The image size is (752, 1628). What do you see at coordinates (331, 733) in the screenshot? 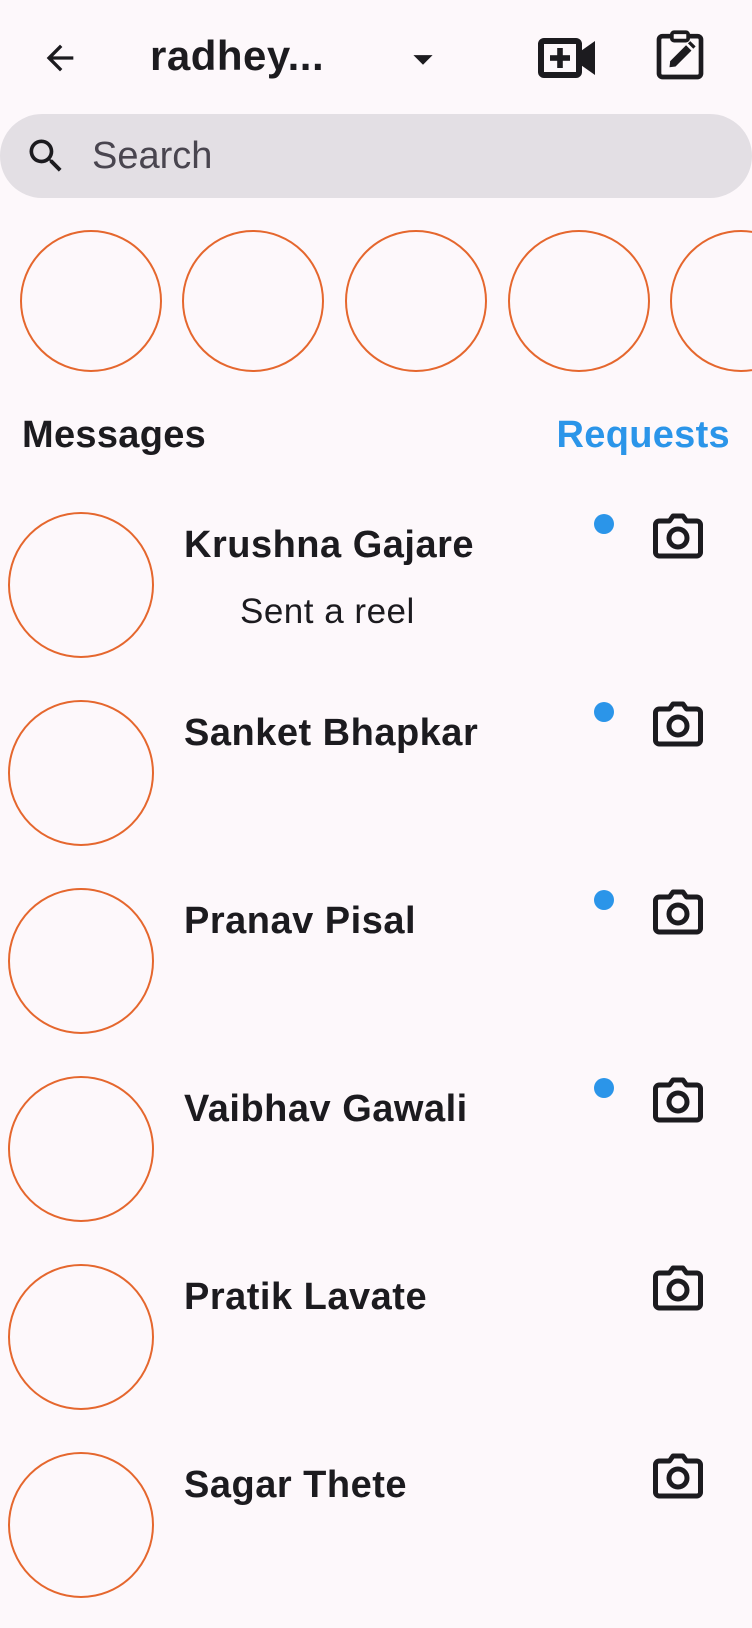
I see `chat-name: Sanket Bhapkar` at bounding box center [331, 733].